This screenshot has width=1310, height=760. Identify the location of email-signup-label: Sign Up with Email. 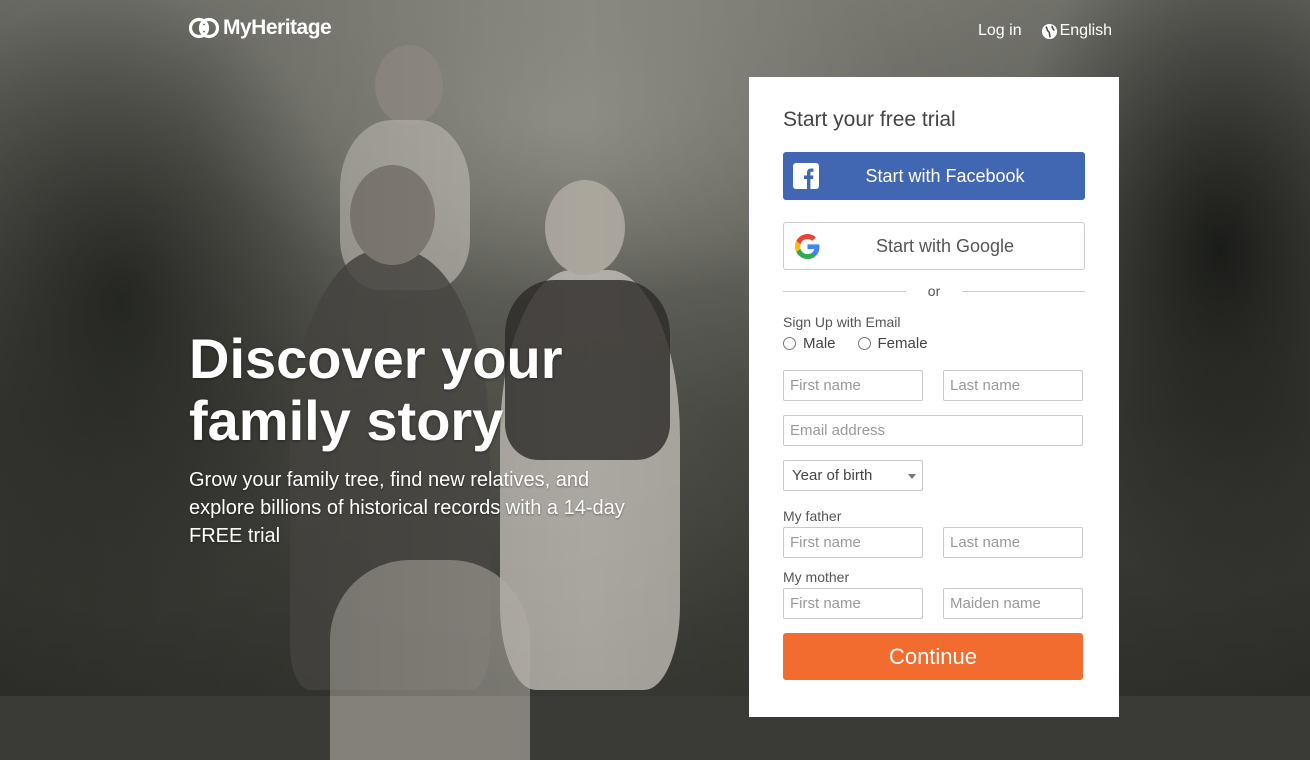
(842, 322).